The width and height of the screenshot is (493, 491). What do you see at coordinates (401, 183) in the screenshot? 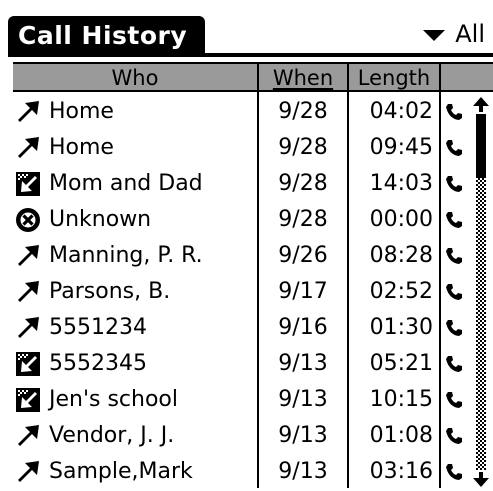
I see `call-length: 14:03` at bounding box center [401, 183].